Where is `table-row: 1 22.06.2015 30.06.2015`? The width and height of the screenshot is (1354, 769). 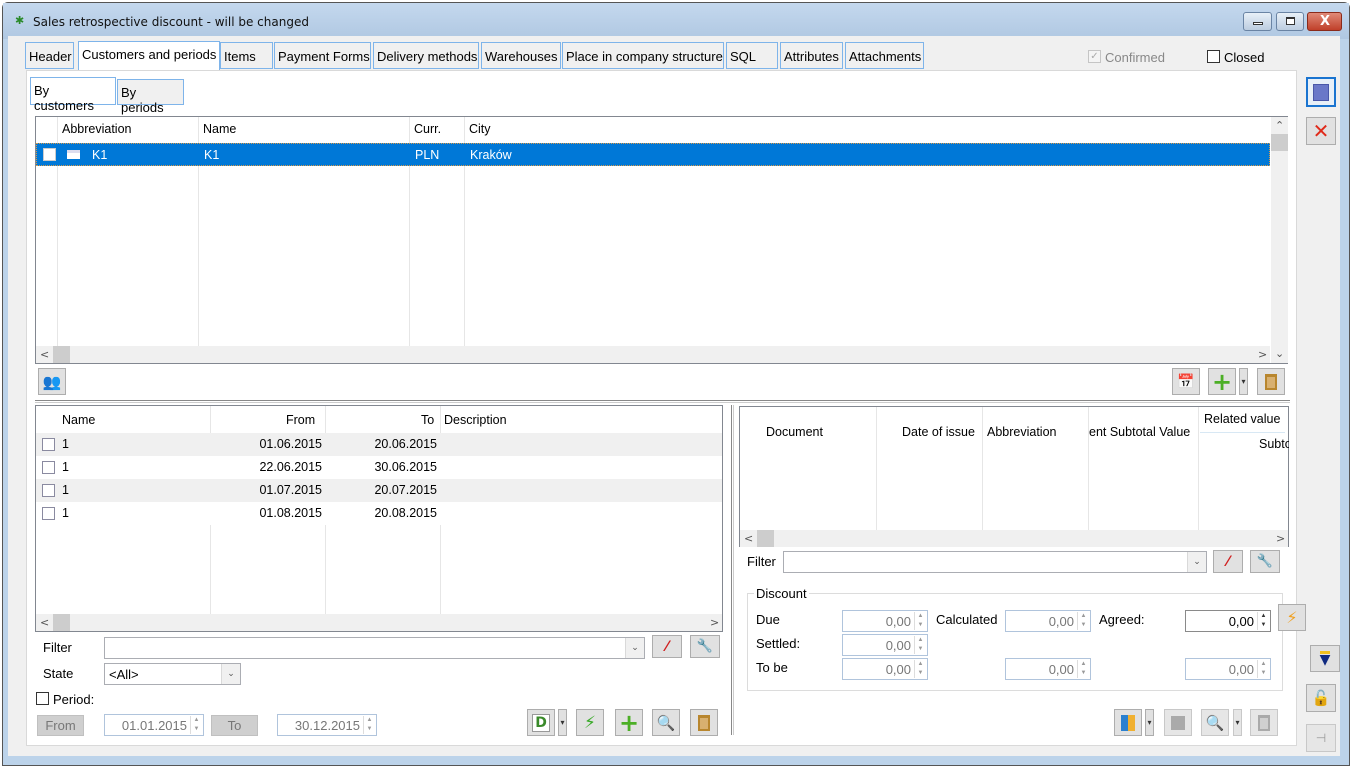 table-row: 1 22.06.2015 30.06.2015 is located at coordinates (379, 467).